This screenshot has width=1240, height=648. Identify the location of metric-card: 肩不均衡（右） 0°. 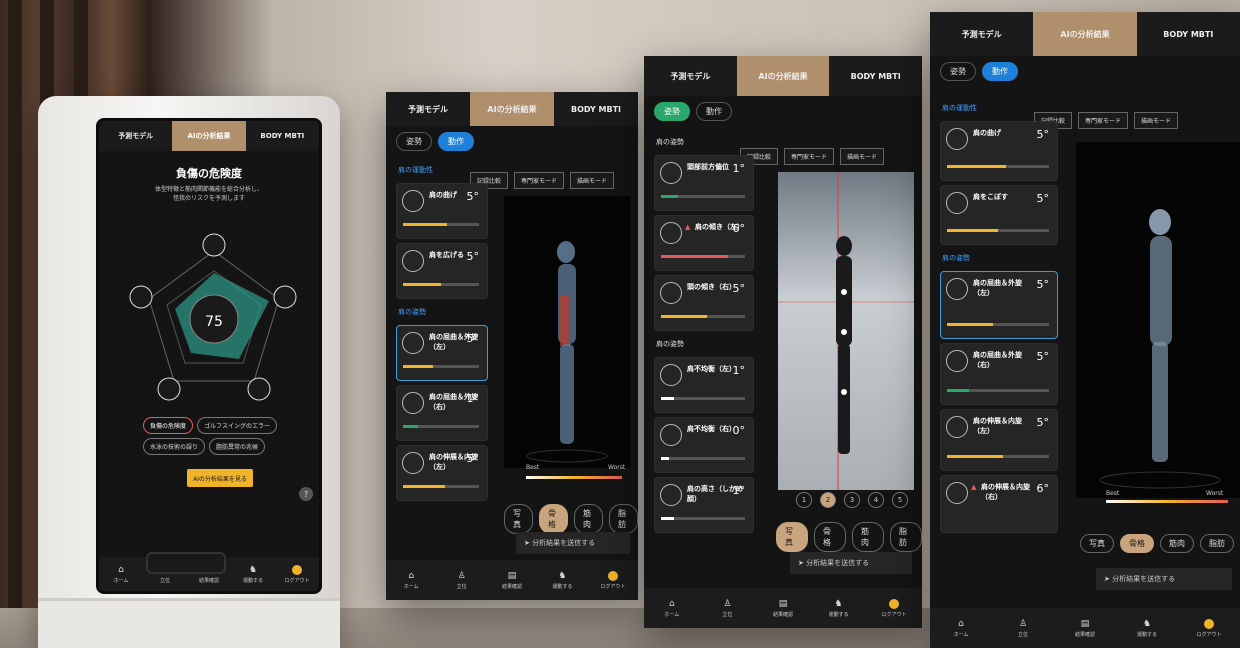
(704, 445).